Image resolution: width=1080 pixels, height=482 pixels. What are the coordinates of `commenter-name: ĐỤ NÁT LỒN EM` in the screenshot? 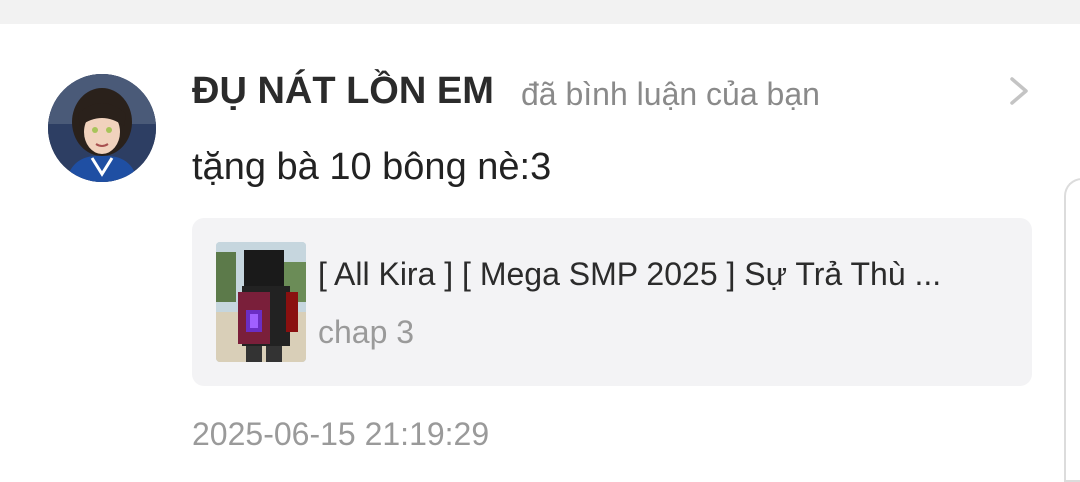 It's located at (343, 91).